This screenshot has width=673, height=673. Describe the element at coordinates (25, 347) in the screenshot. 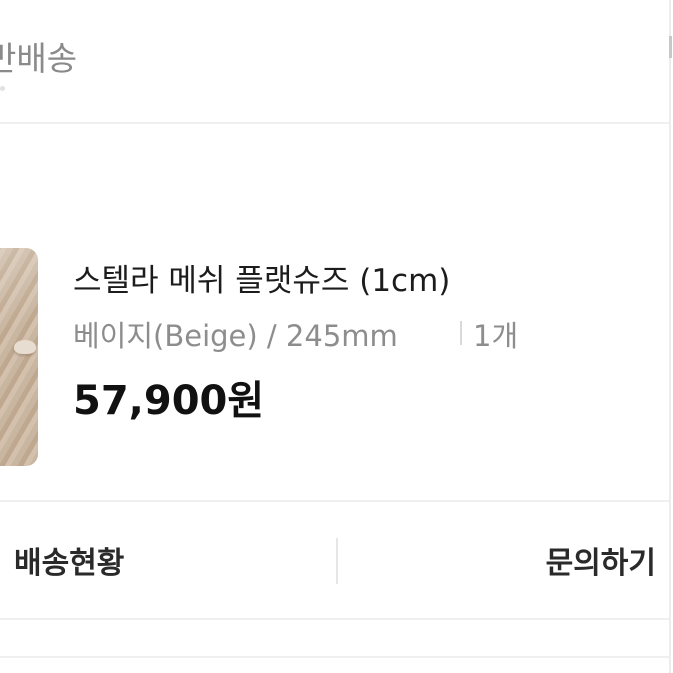

I see `shoe-image-detail` at that location.